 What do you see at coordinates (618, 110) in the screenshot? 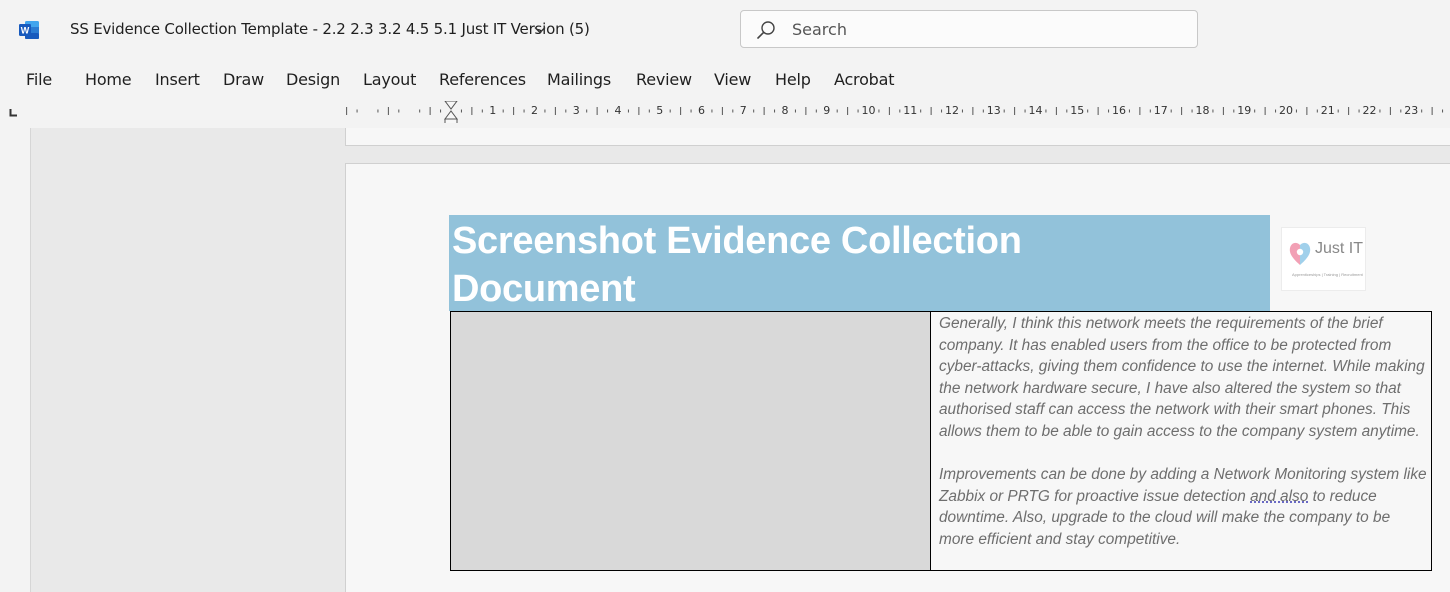
I see `ruler-label: 4` at bounding box center [618, 110].